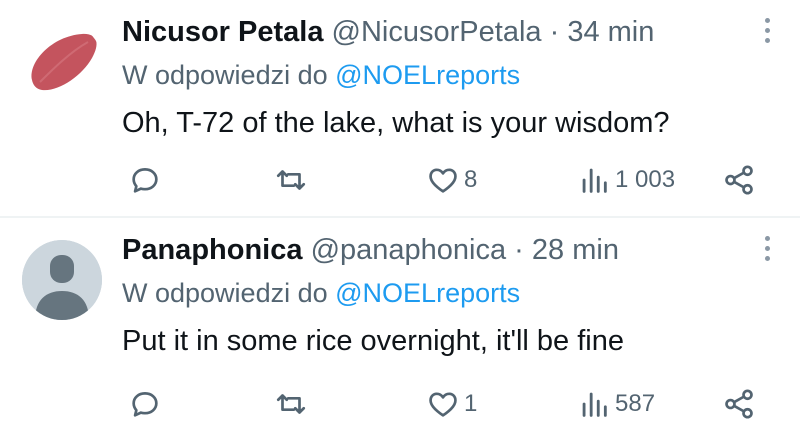  What do you see at coordinates (471, 179) in the screenshot?
I see `like-count: 8` at bounding box center [471, 179].